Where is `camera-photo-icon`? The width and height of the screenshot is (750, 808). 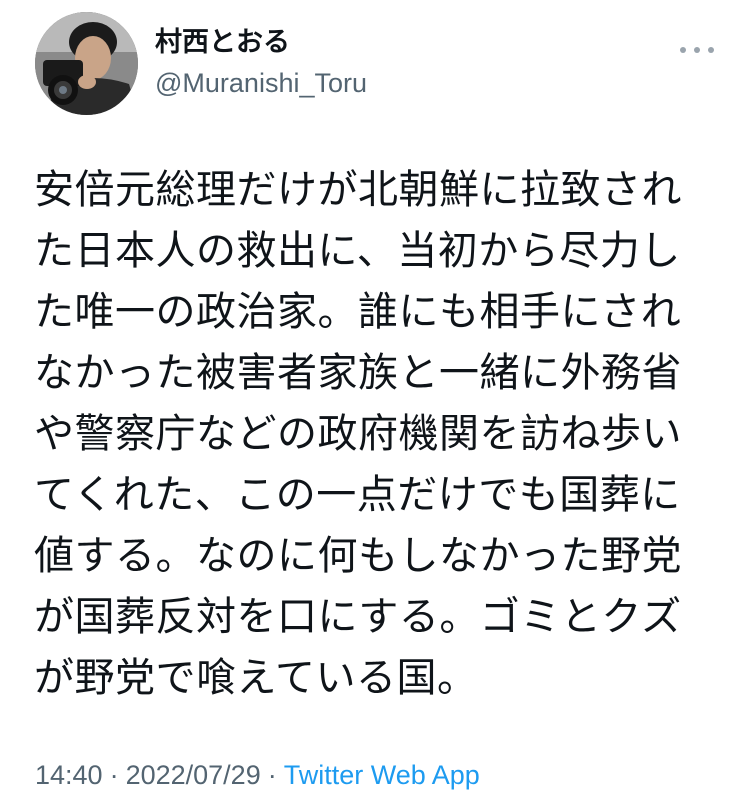
camera-photo-icon is located at coordinates (86, 63).